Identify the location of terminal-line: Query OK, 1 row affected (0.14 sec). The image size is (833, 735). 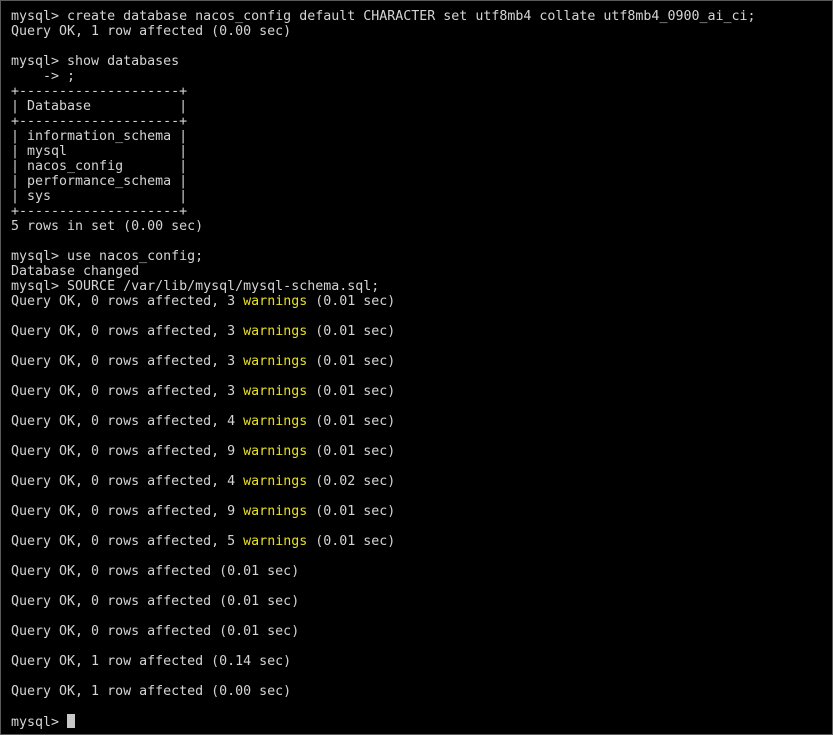
(418, 661).